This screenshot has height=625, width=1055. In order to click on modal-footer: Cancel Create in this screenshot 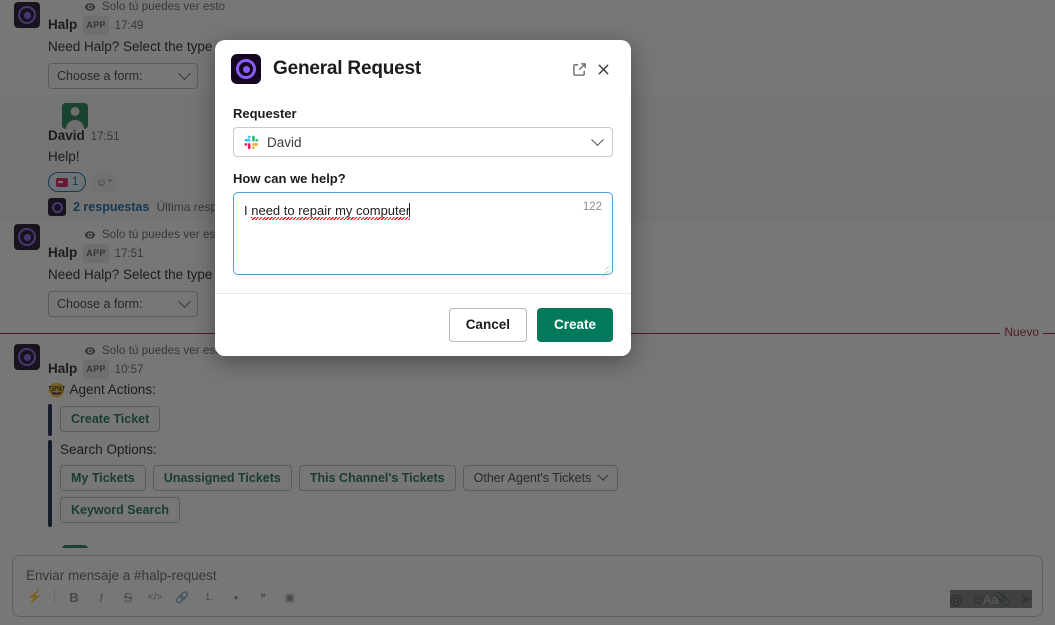, I will do `click(423, 324)`.